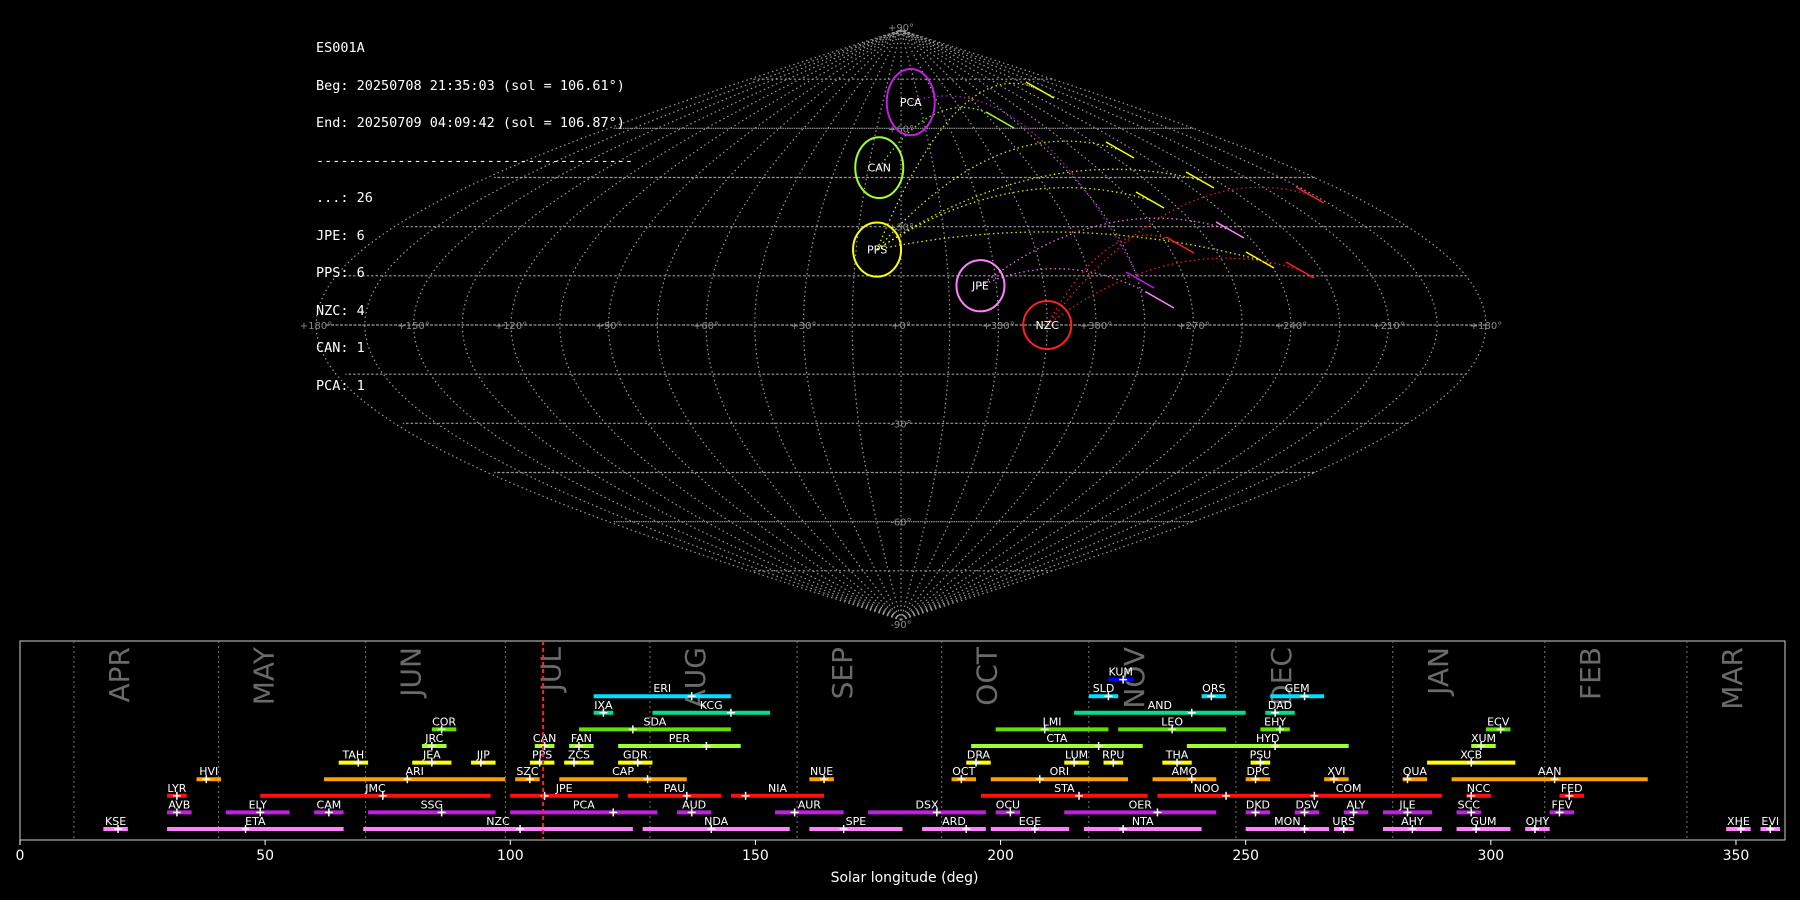 This screenshot has width=1800, height=900. Describe the element at coordinates (176, 788) in the screenshot. I see `shower-label: LYR` at that location.